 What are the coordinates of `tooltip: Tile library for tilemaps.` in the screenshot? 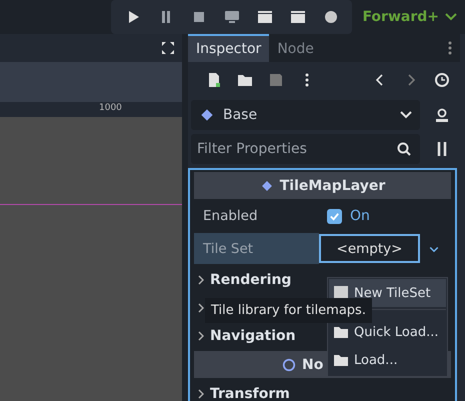 It's located at (288, 310).